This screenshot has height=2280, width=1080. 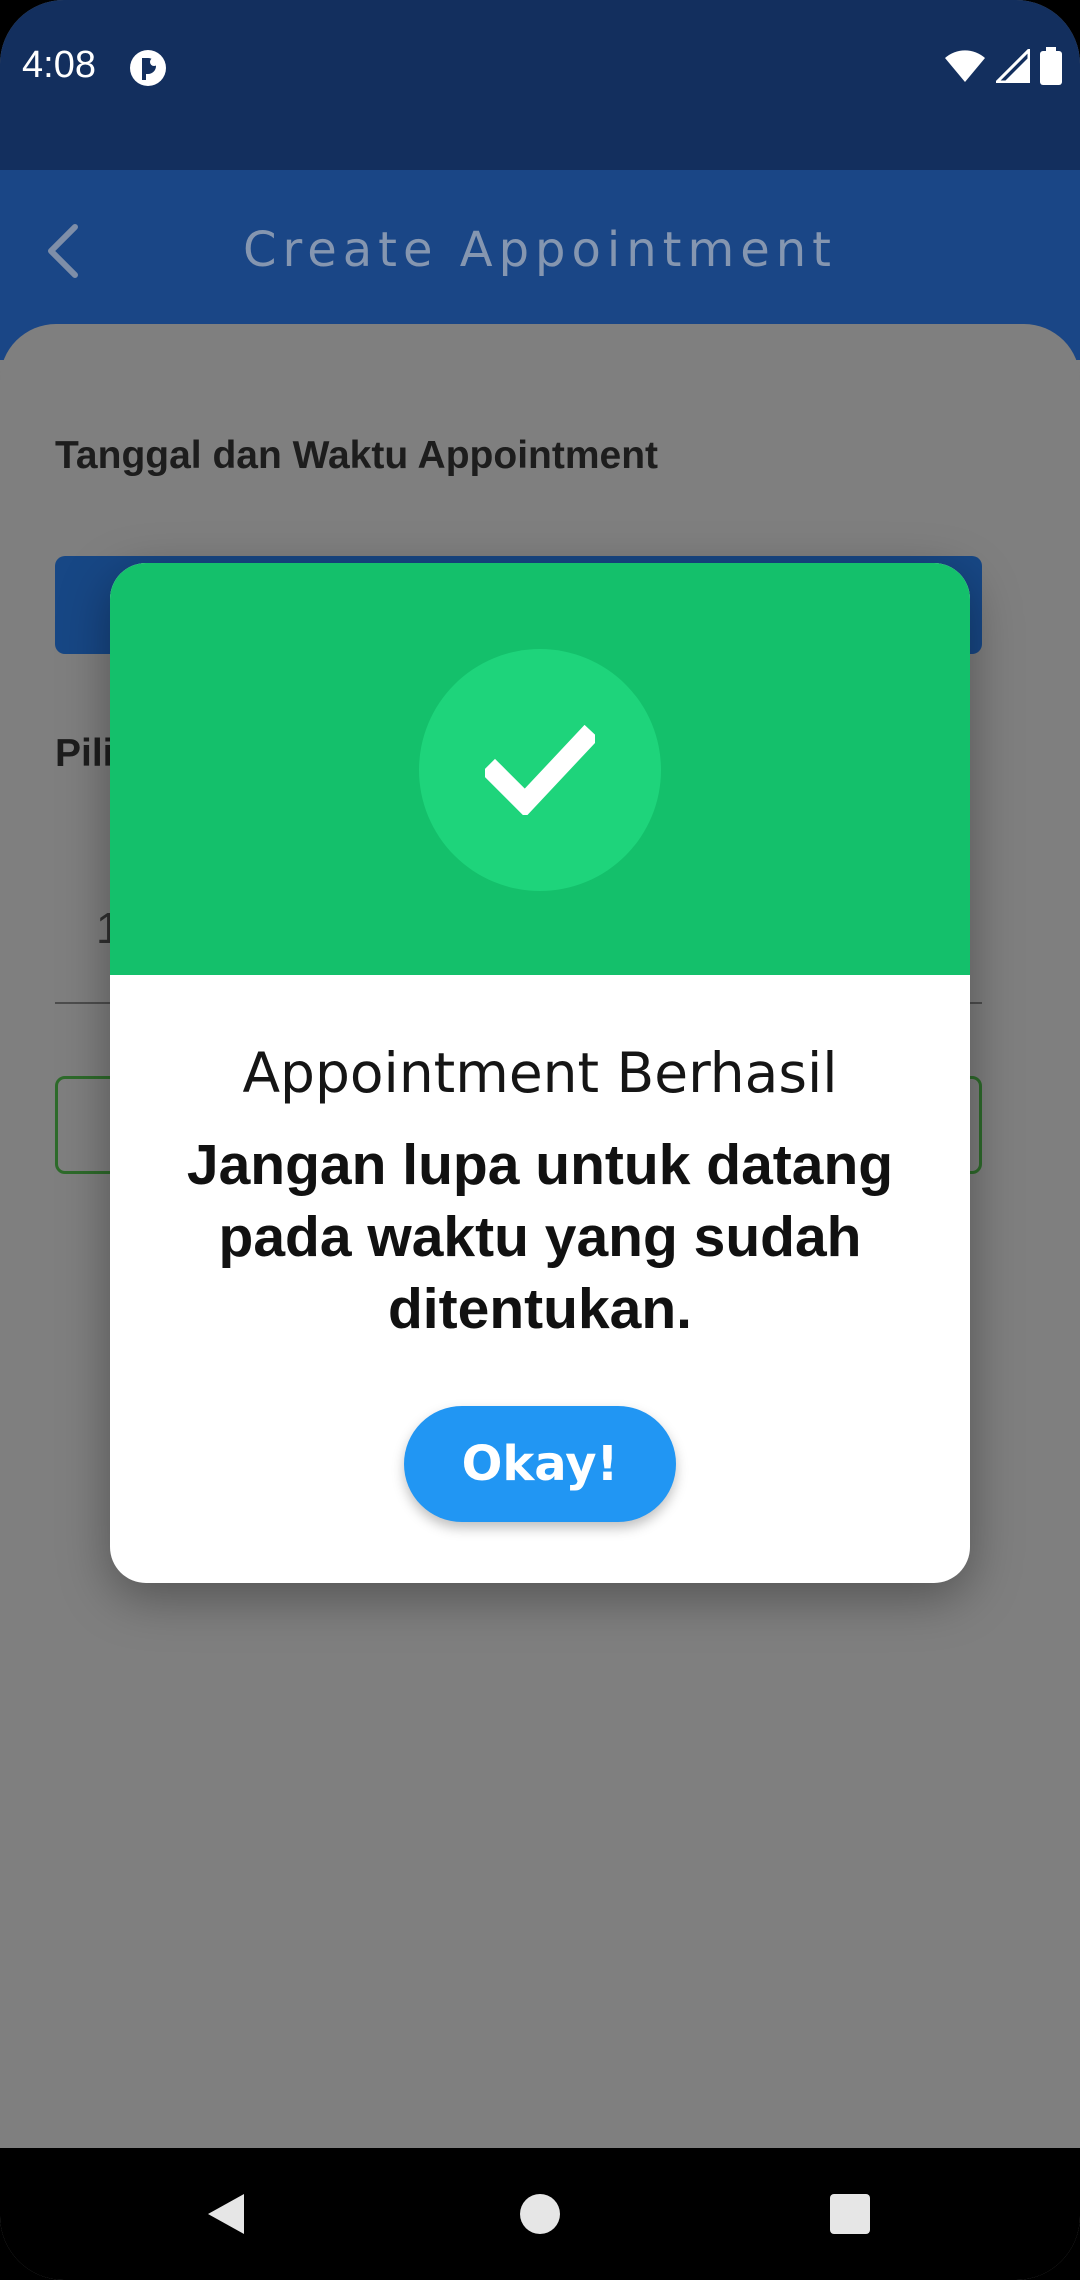 What do you see at coordinates (59, 65) in the screenshot?
I see `status-time: 4:08` at bounding box center [59, 65].